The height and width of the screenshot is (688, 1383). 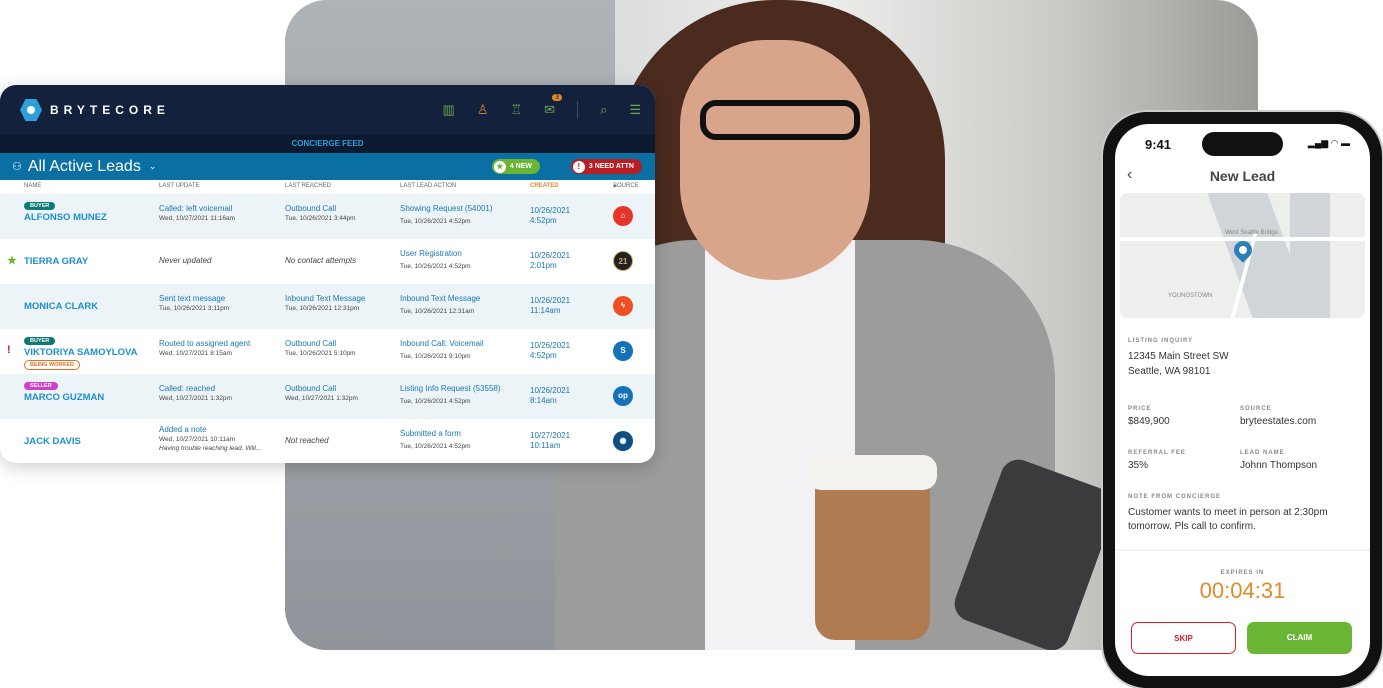 I want to click on update-link: Sent text message, so click(x=194, y=298).